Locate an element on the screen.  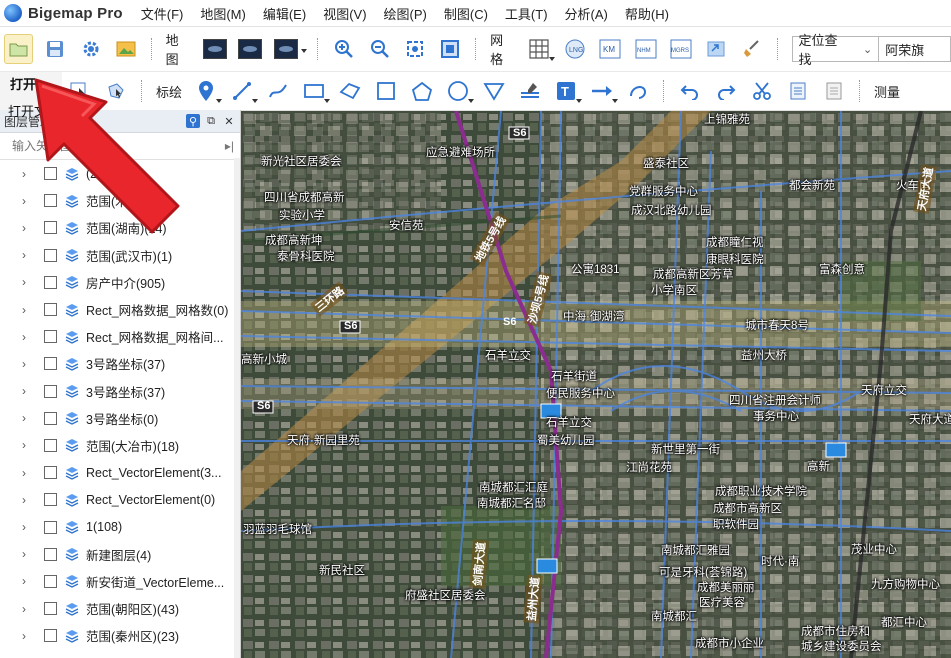
lonlat-grid-button: LNG is located at coordinates (574, 49).